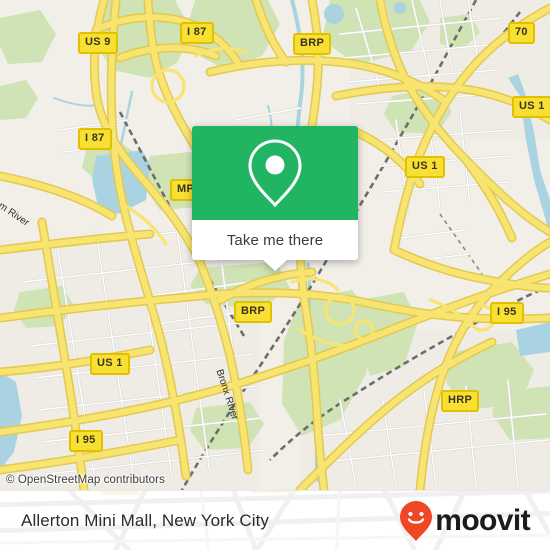 The height and width of the screenshot is (550, 550). Describe the element at coordinates (460, 401) in the screenshot. I see `road-shield: HRP` at that location.